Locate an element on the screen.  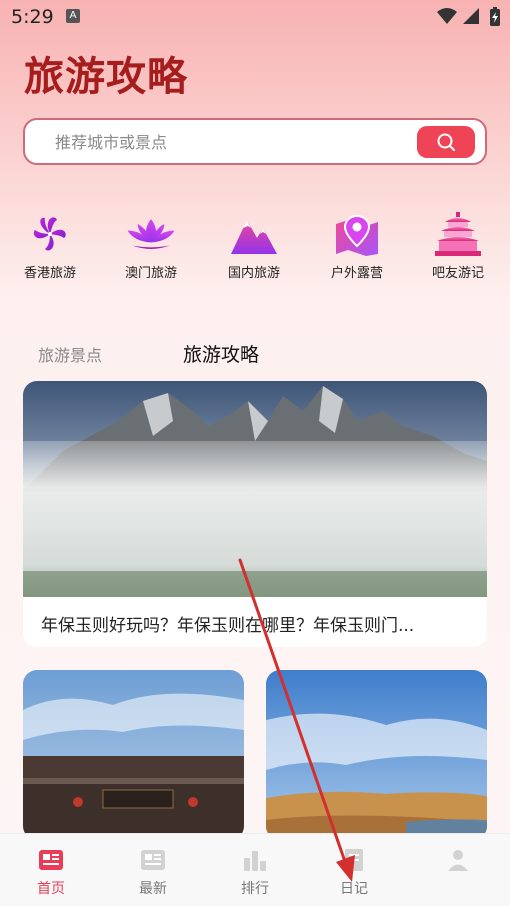
nav-latest: 最新 is located at coordinates (153, 873).